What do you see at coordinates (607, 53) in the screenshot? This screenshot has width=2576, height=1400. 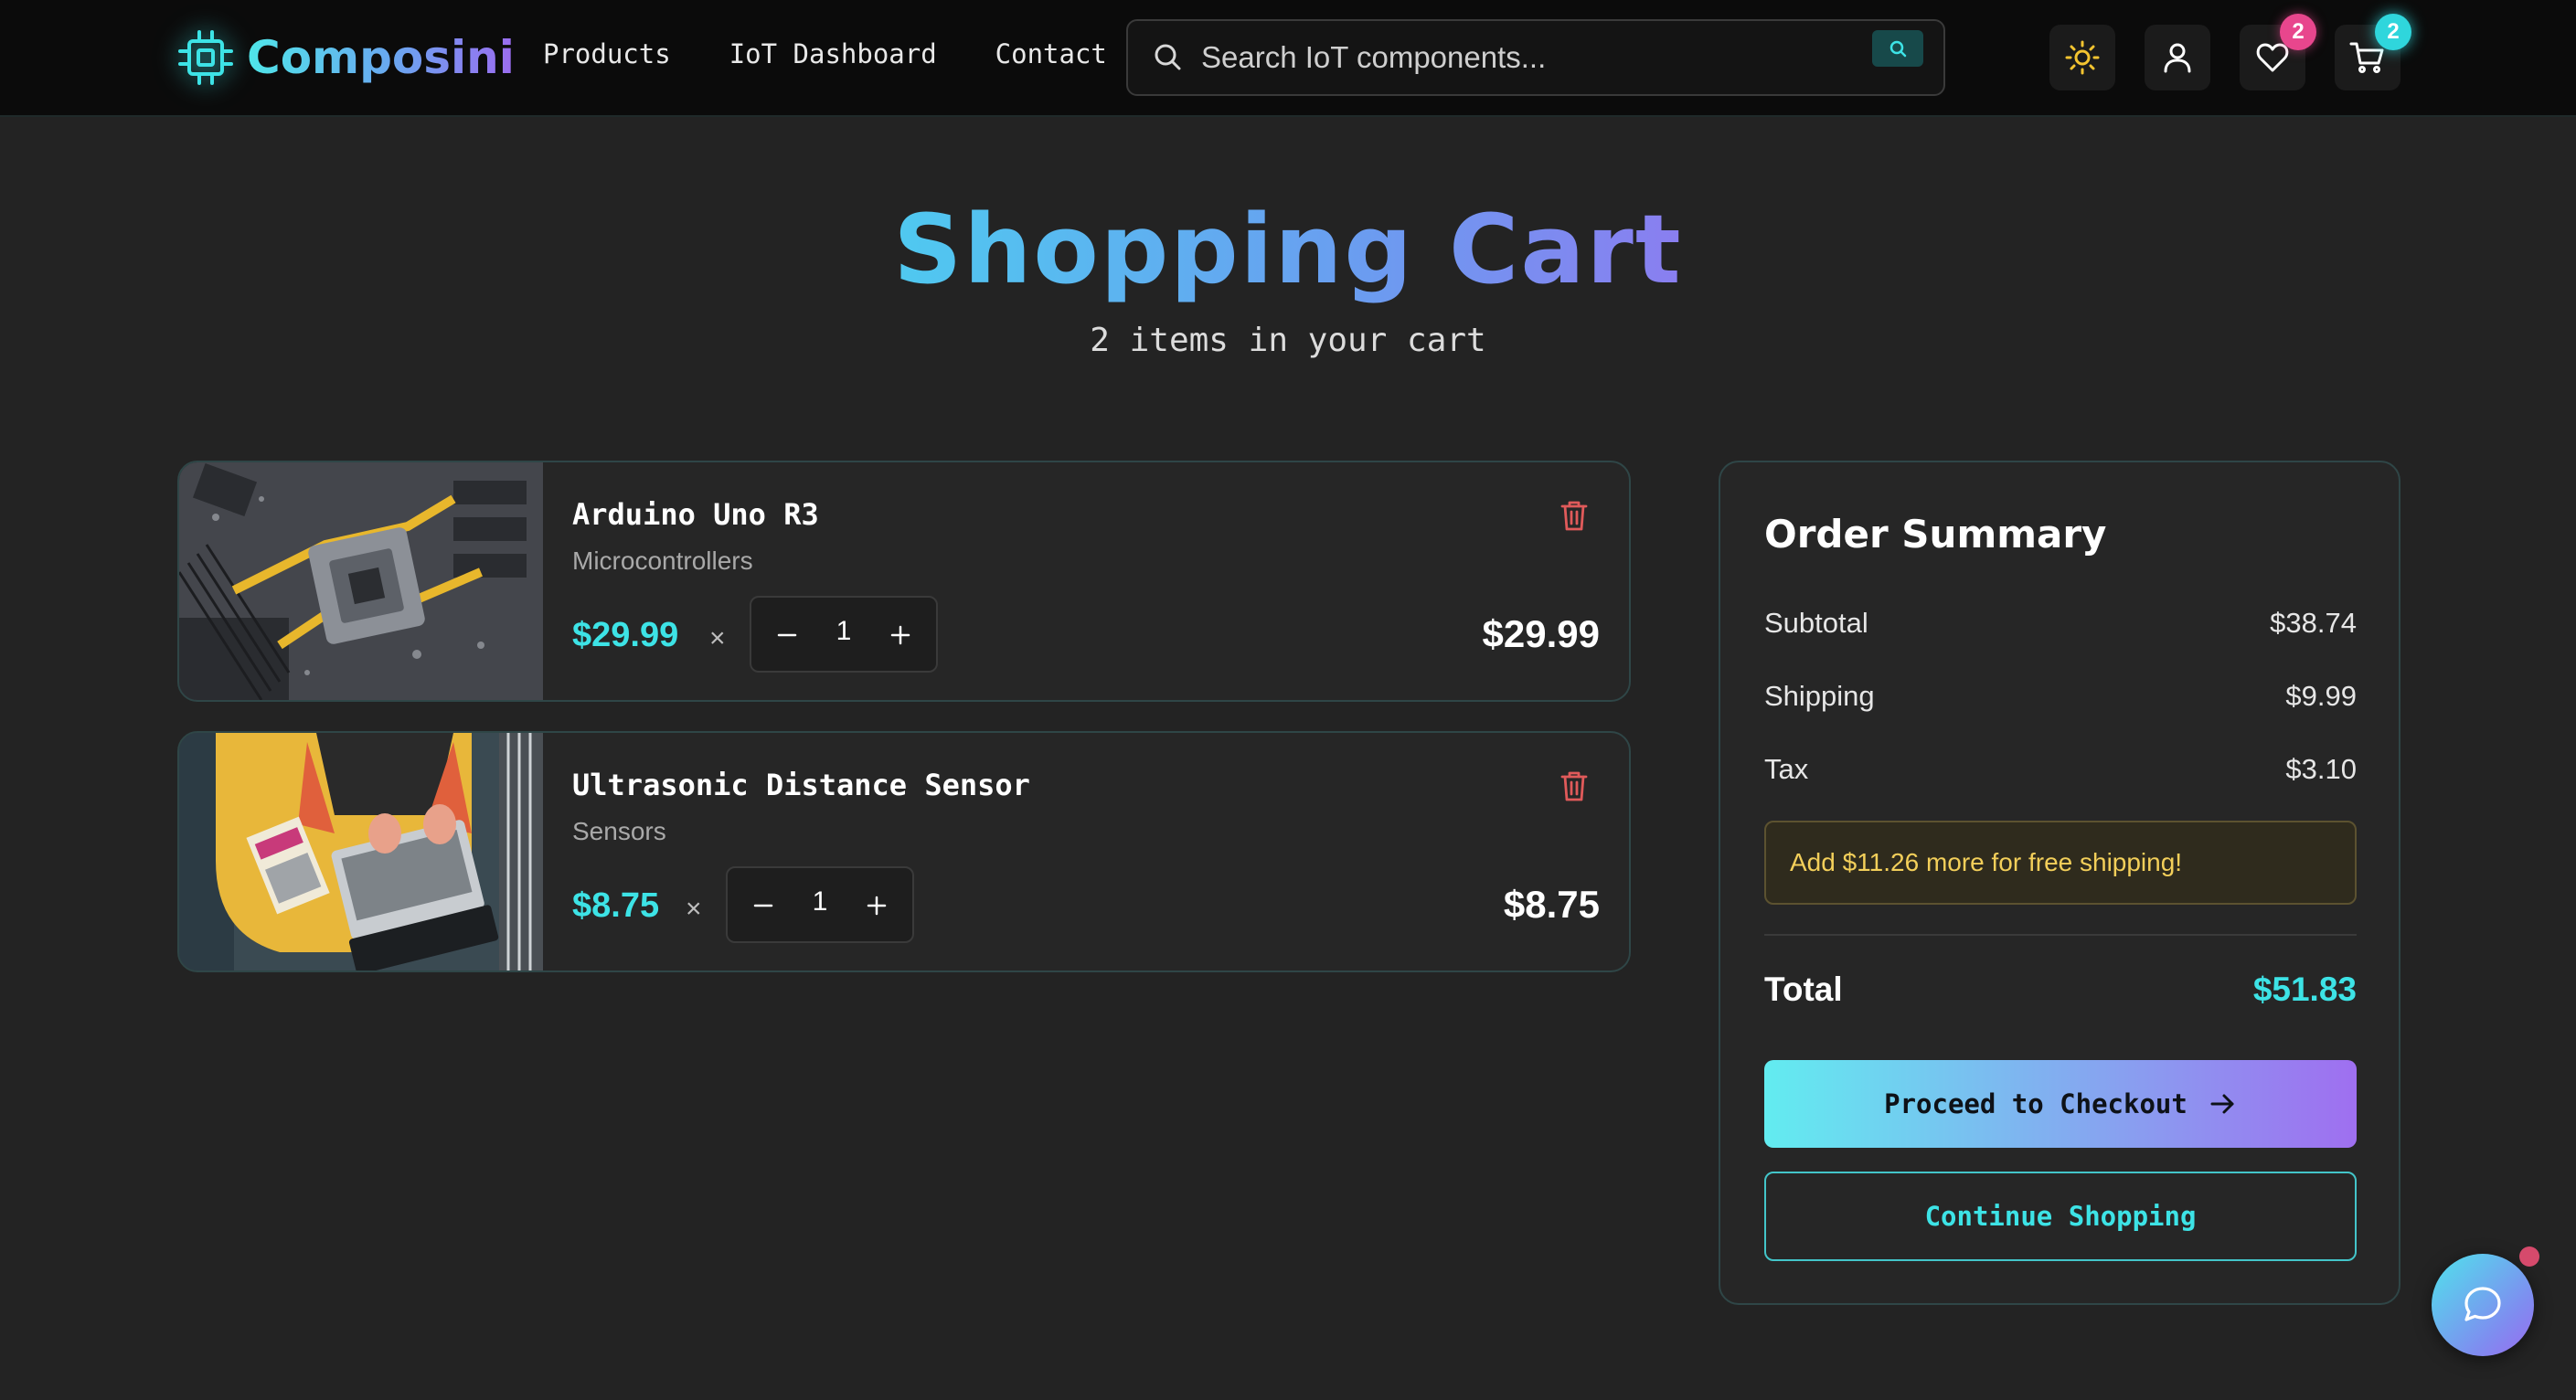 I see `nav-link-products: Products` at bounding box center [607, 53].